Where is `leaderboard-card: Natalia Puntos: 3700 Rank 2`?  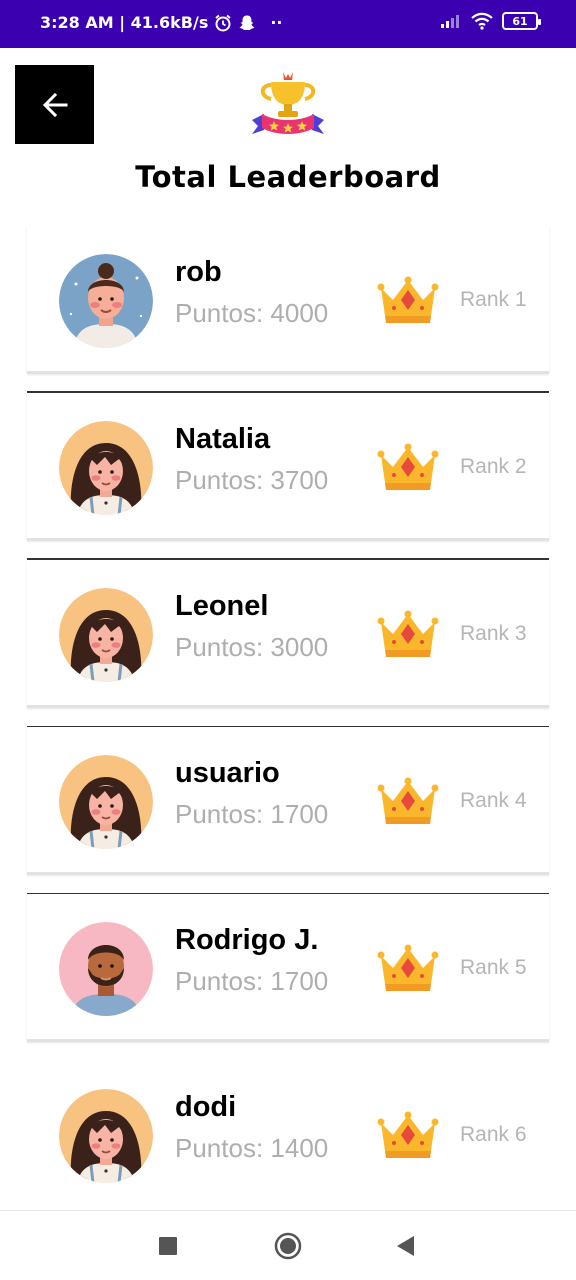 leaderboard-card: Natalia Puntos: 3700 Rank 2 is located at coordinates (288, 467).